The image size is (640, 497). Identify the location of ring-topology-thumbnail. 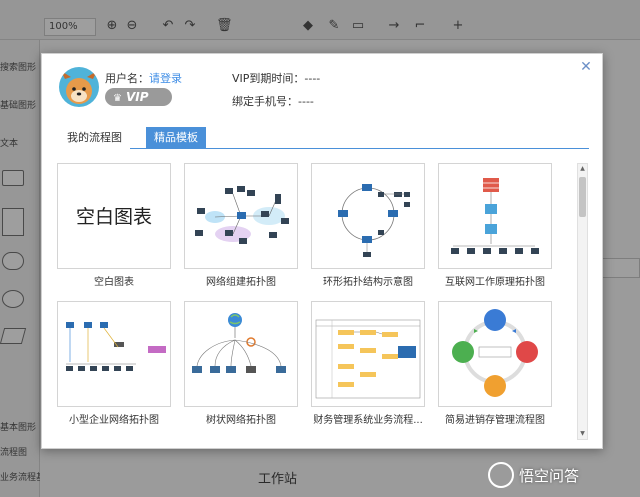
(374, 220).